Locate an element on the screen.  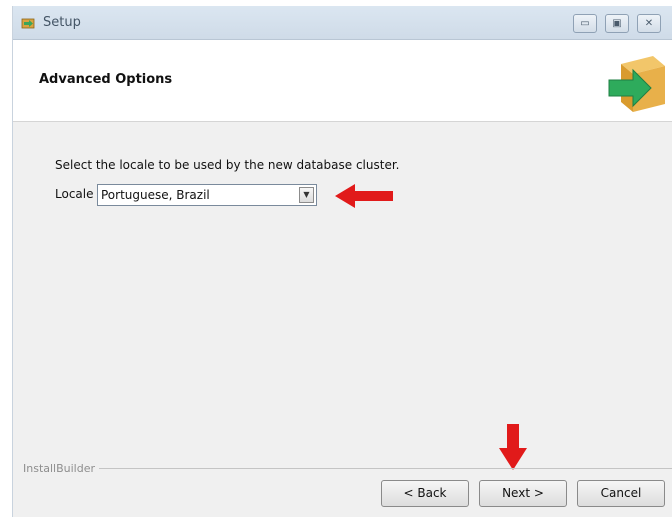
close-button: ✕ is located at coordinates (649, 23).